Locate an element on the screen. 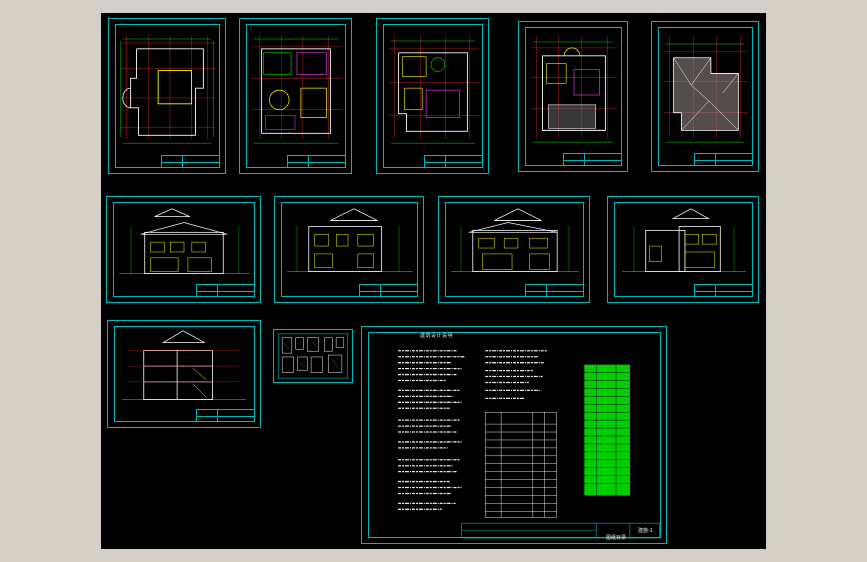 The width and height of the screenshot is (867, 562). roof-plan-drawing is located at coordinates (706, 89).